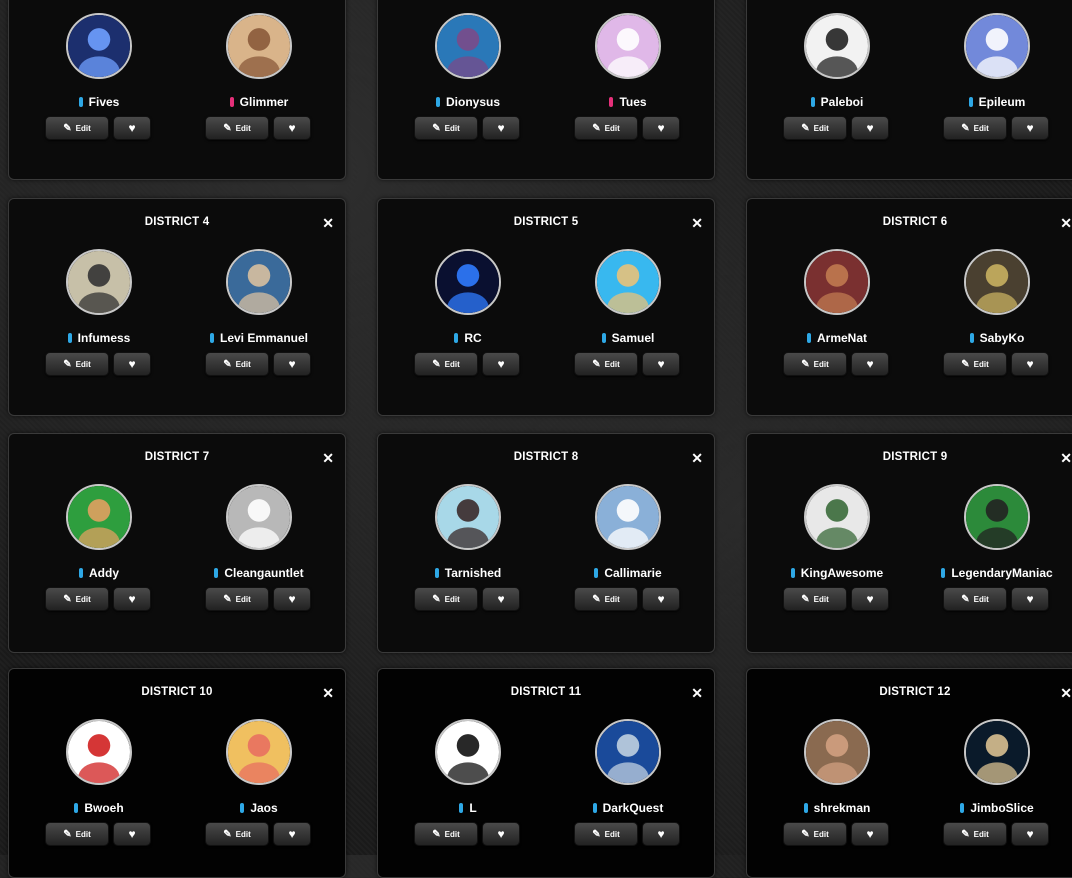 Image resolution: width=1072 pixels, height=878 pixels. Describe the element at coordinates (841, 338) in the screenshot. I see `tribute-name-text: ArmeNat` at that location.